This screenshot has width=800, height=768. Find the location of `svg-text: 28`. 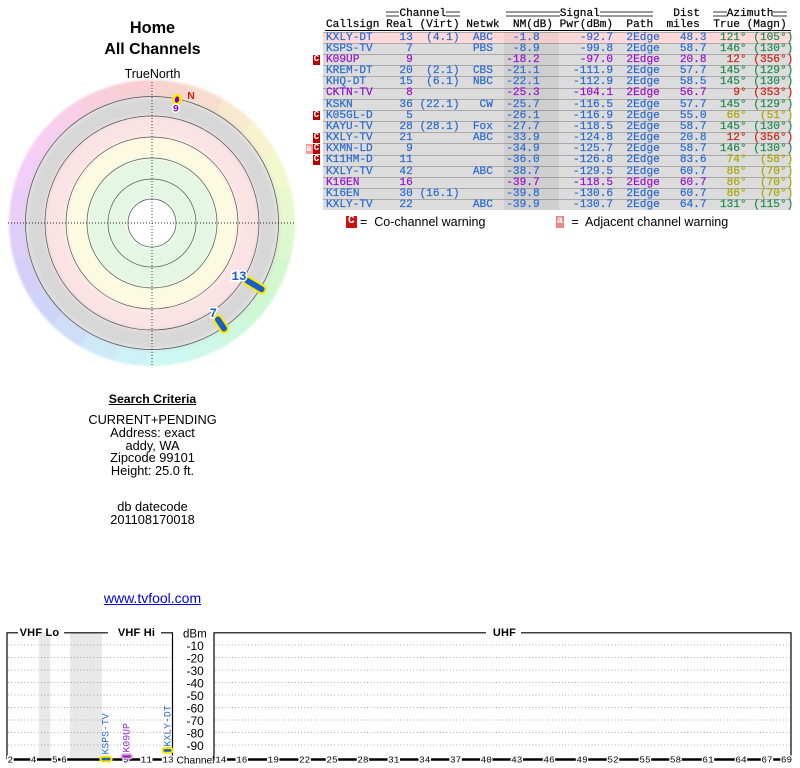

svg-text: 28 is located at coordinates (363, 760).